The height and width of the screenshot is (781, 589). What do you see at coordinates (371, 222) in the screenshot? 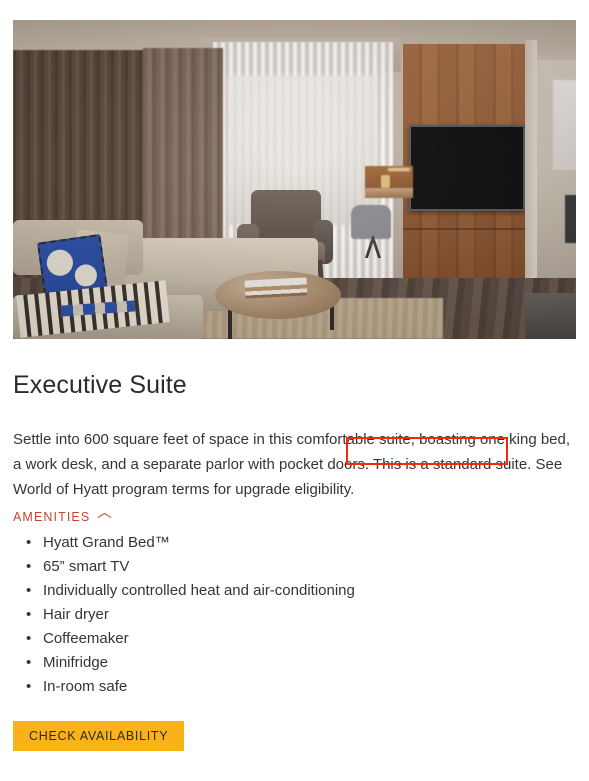
I see `photo-desk-chair` at bounding box center [371, 222].